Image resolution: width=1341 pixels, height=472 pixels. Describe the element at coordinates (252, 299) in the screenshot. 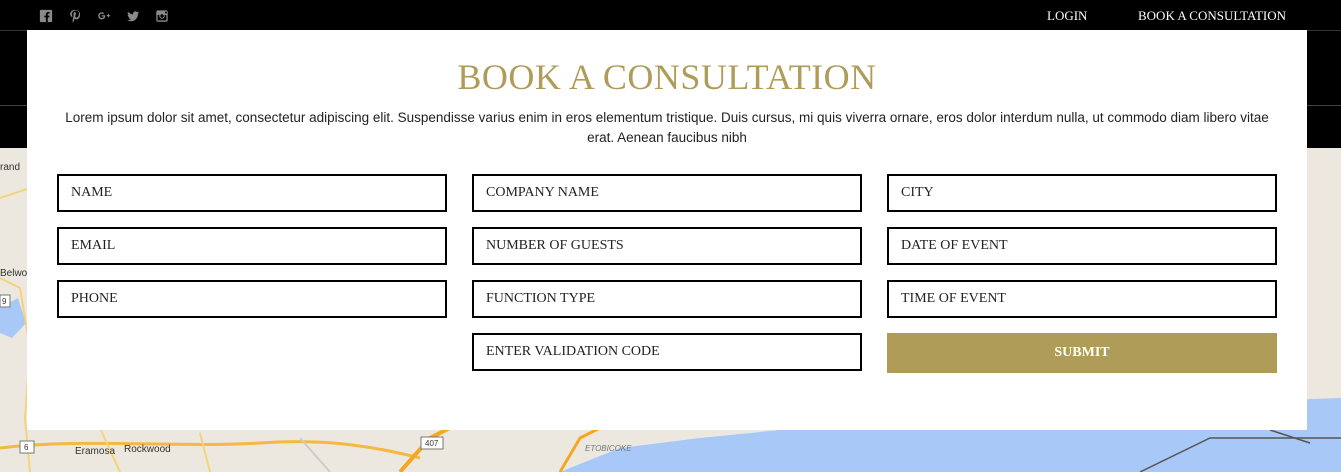

I see `phone-field` at that location.